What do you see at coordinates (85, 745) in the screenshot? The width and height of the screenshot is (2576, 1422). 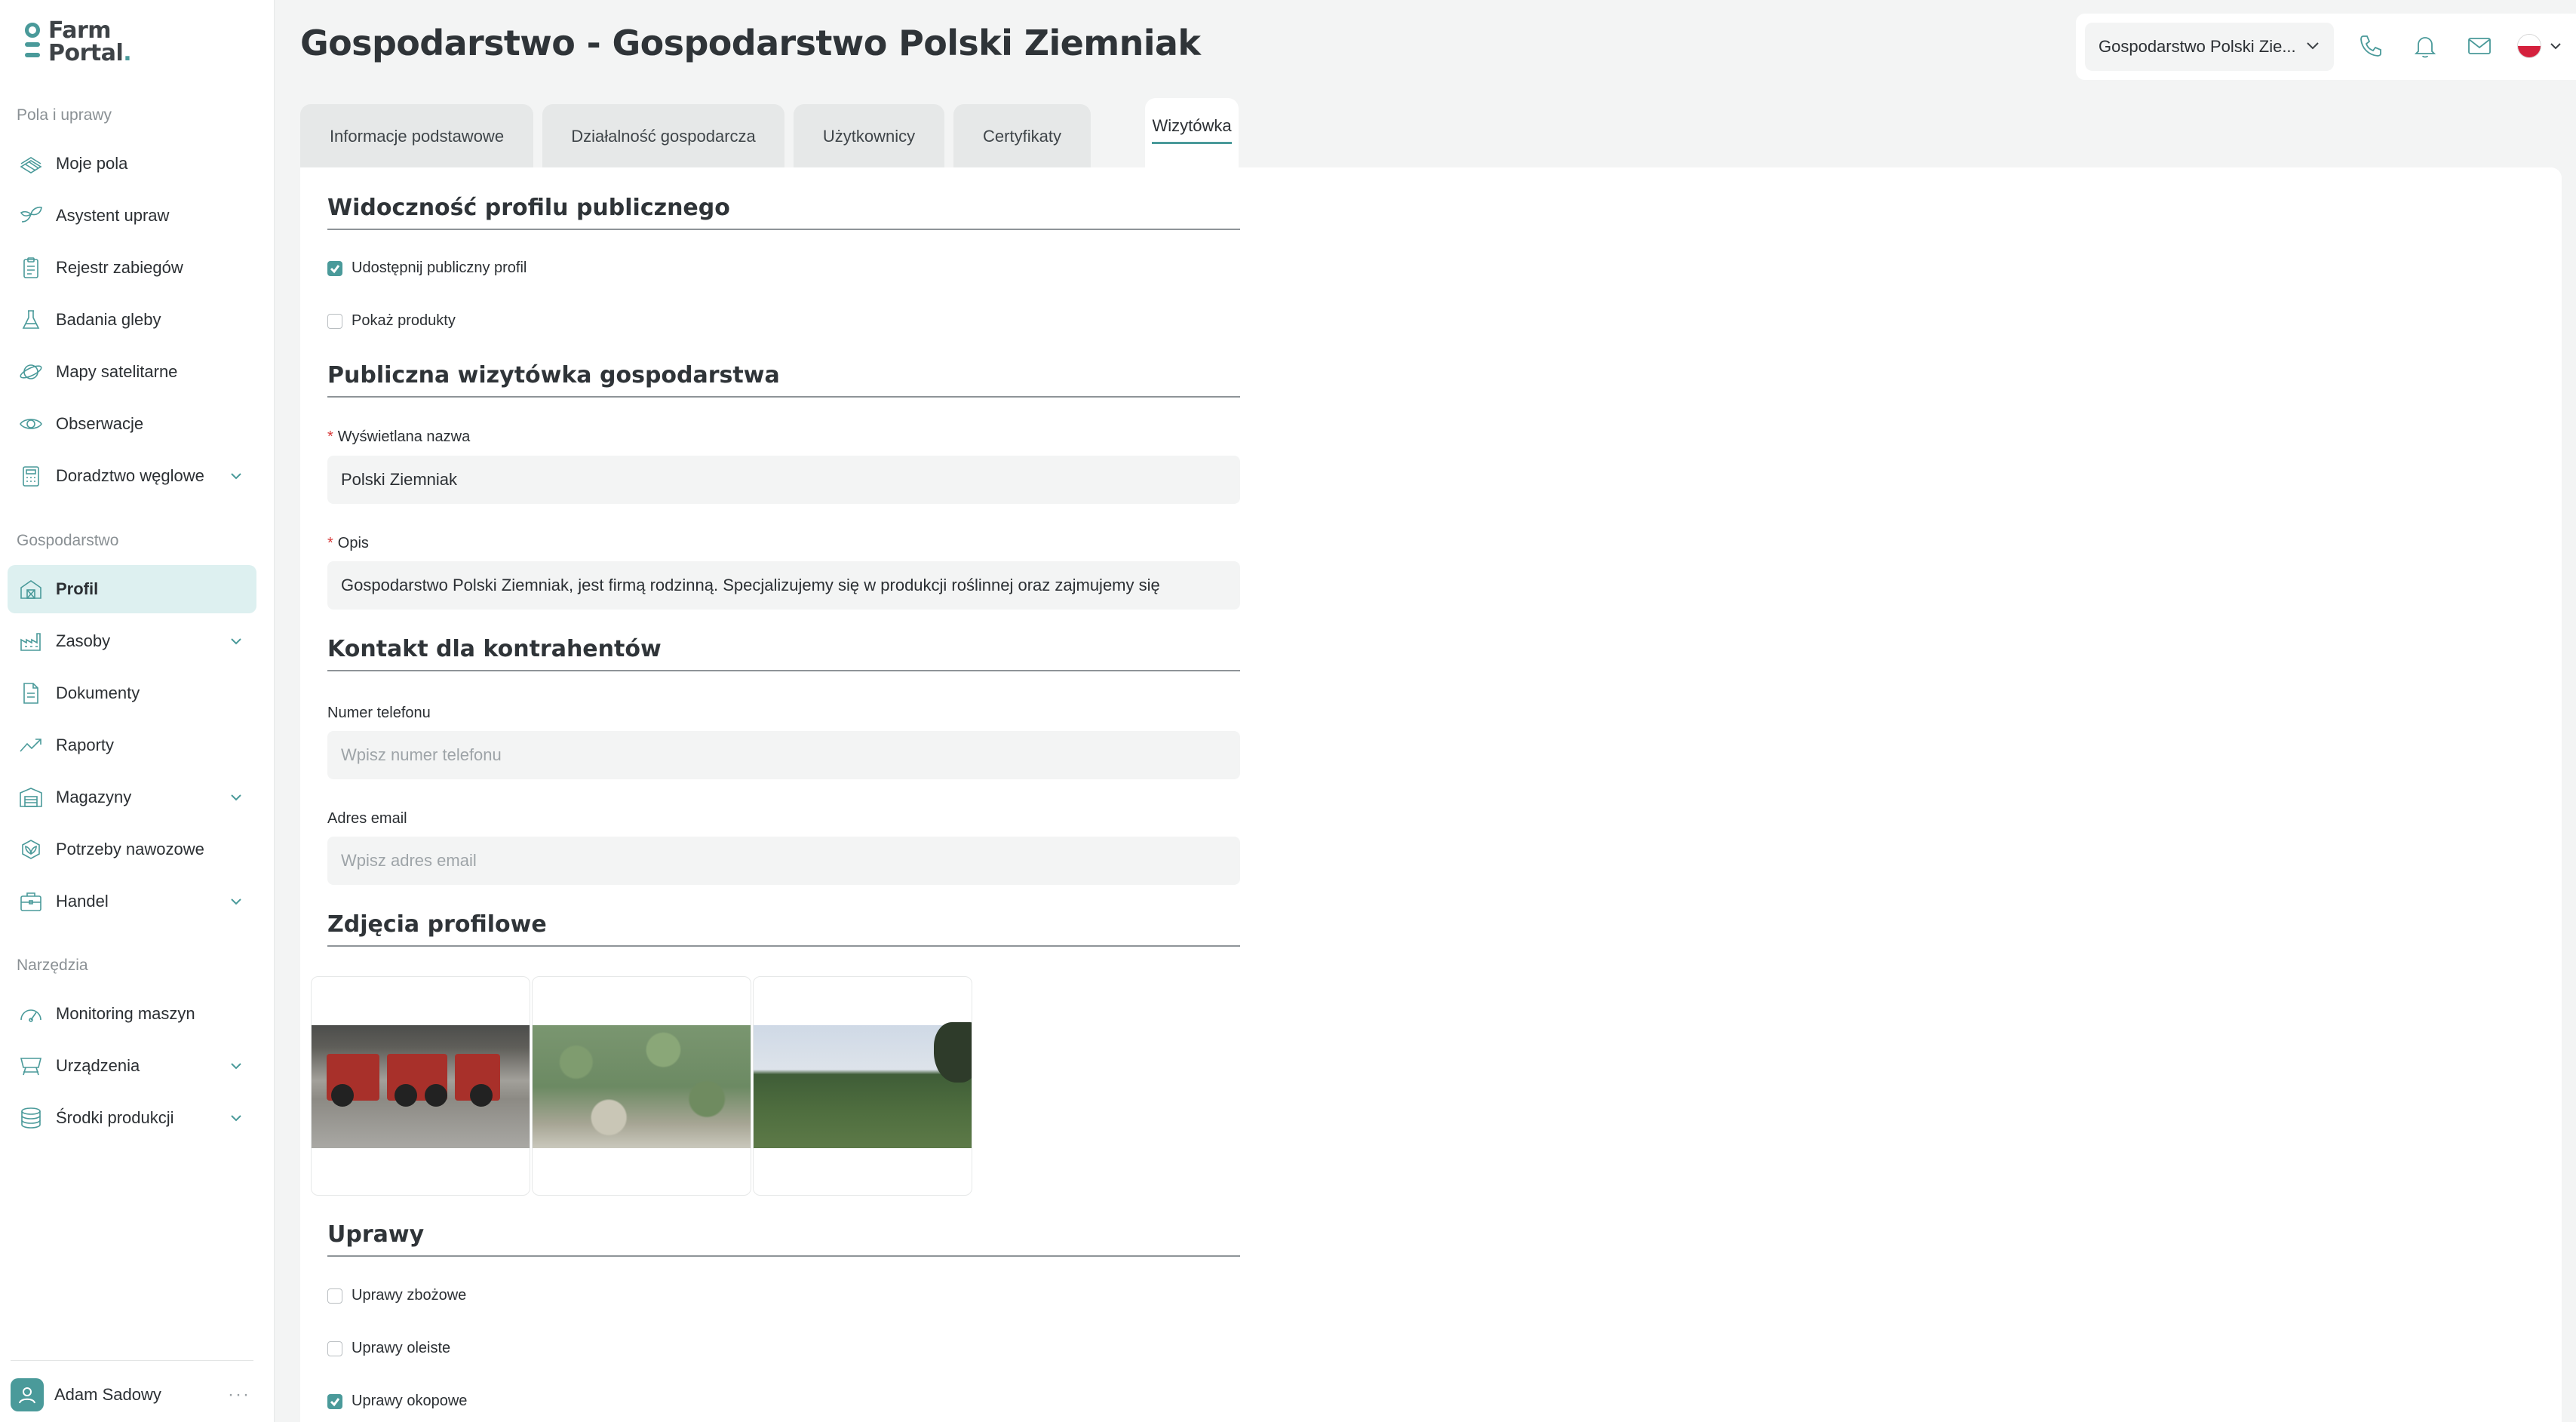 I see `sidebar-item-label: Raporty` at bounding box center [85, 745].